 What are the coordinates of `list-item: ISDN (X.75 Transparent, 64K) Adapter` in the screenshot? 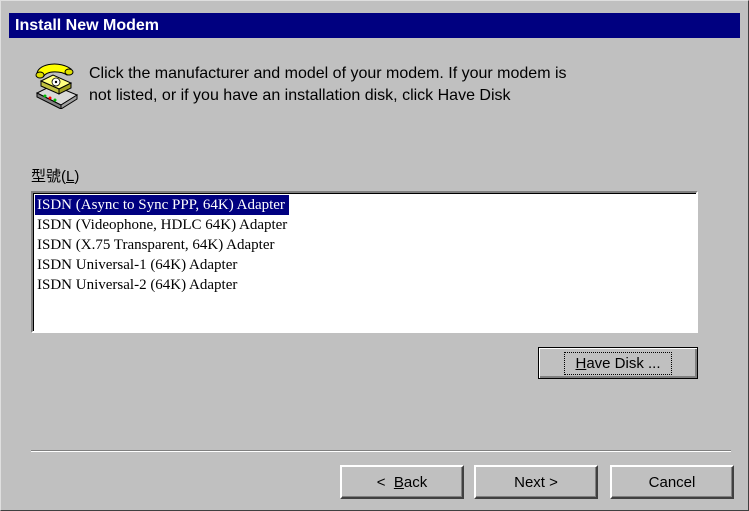 It's located at (156, 245).